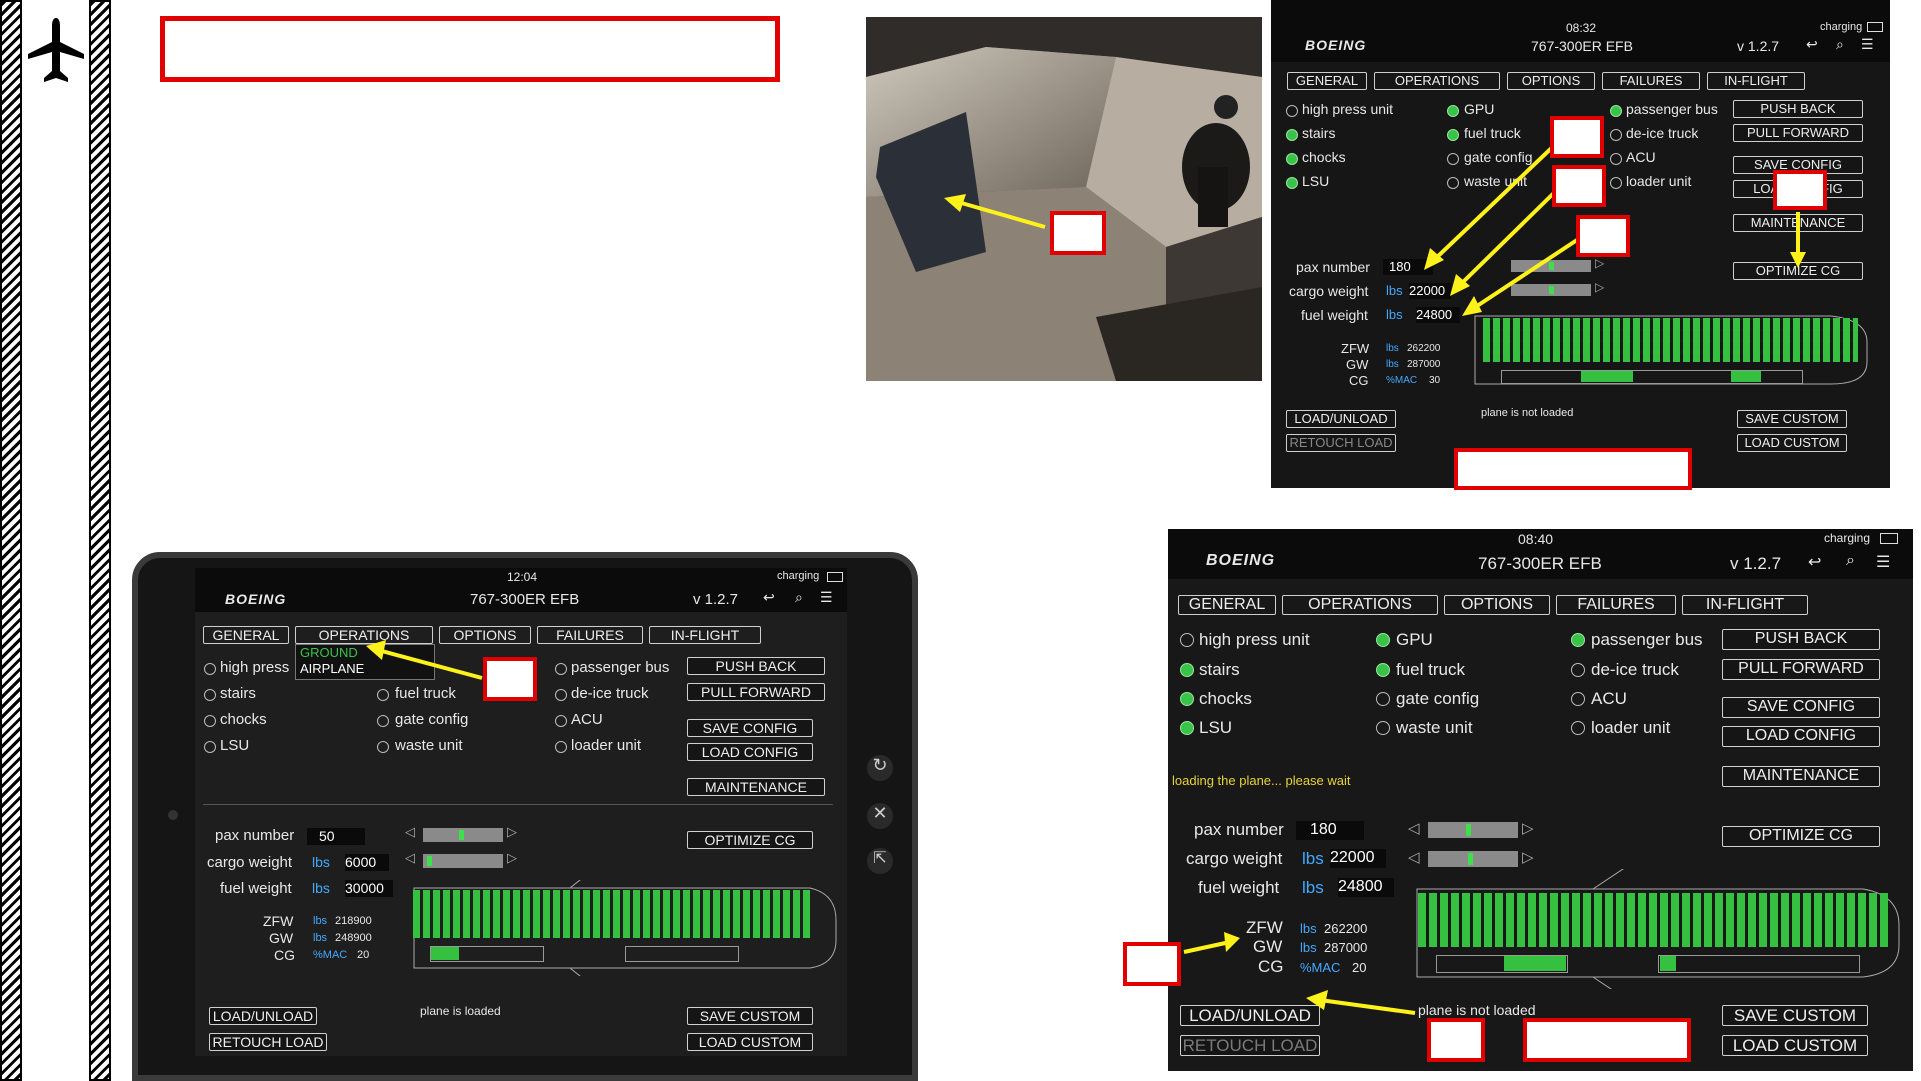  What do you see at coordinates (880, 861) in the screenshot?
I see `share-icon: ⇱` at bounding box center [880, 861].